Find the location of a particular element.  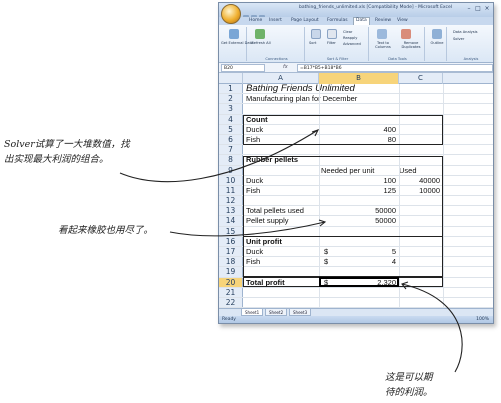

solver-arrow is located at coordinates (219, 156).